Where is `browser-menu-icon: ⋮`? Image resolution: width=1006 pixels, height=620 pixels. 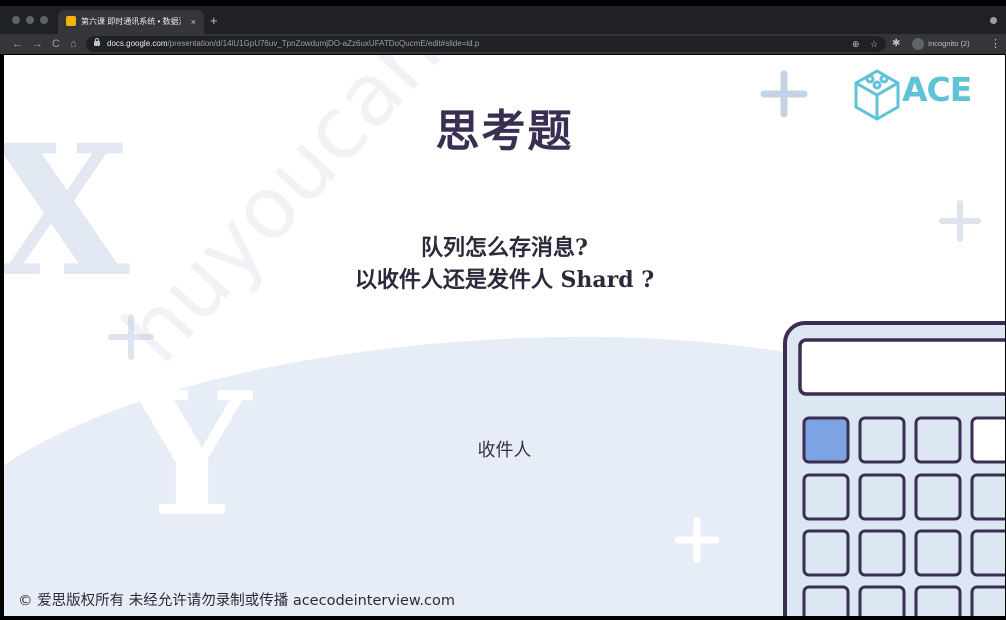
browser-menu-icon: ⋮ is located at coordinates (995, 44).